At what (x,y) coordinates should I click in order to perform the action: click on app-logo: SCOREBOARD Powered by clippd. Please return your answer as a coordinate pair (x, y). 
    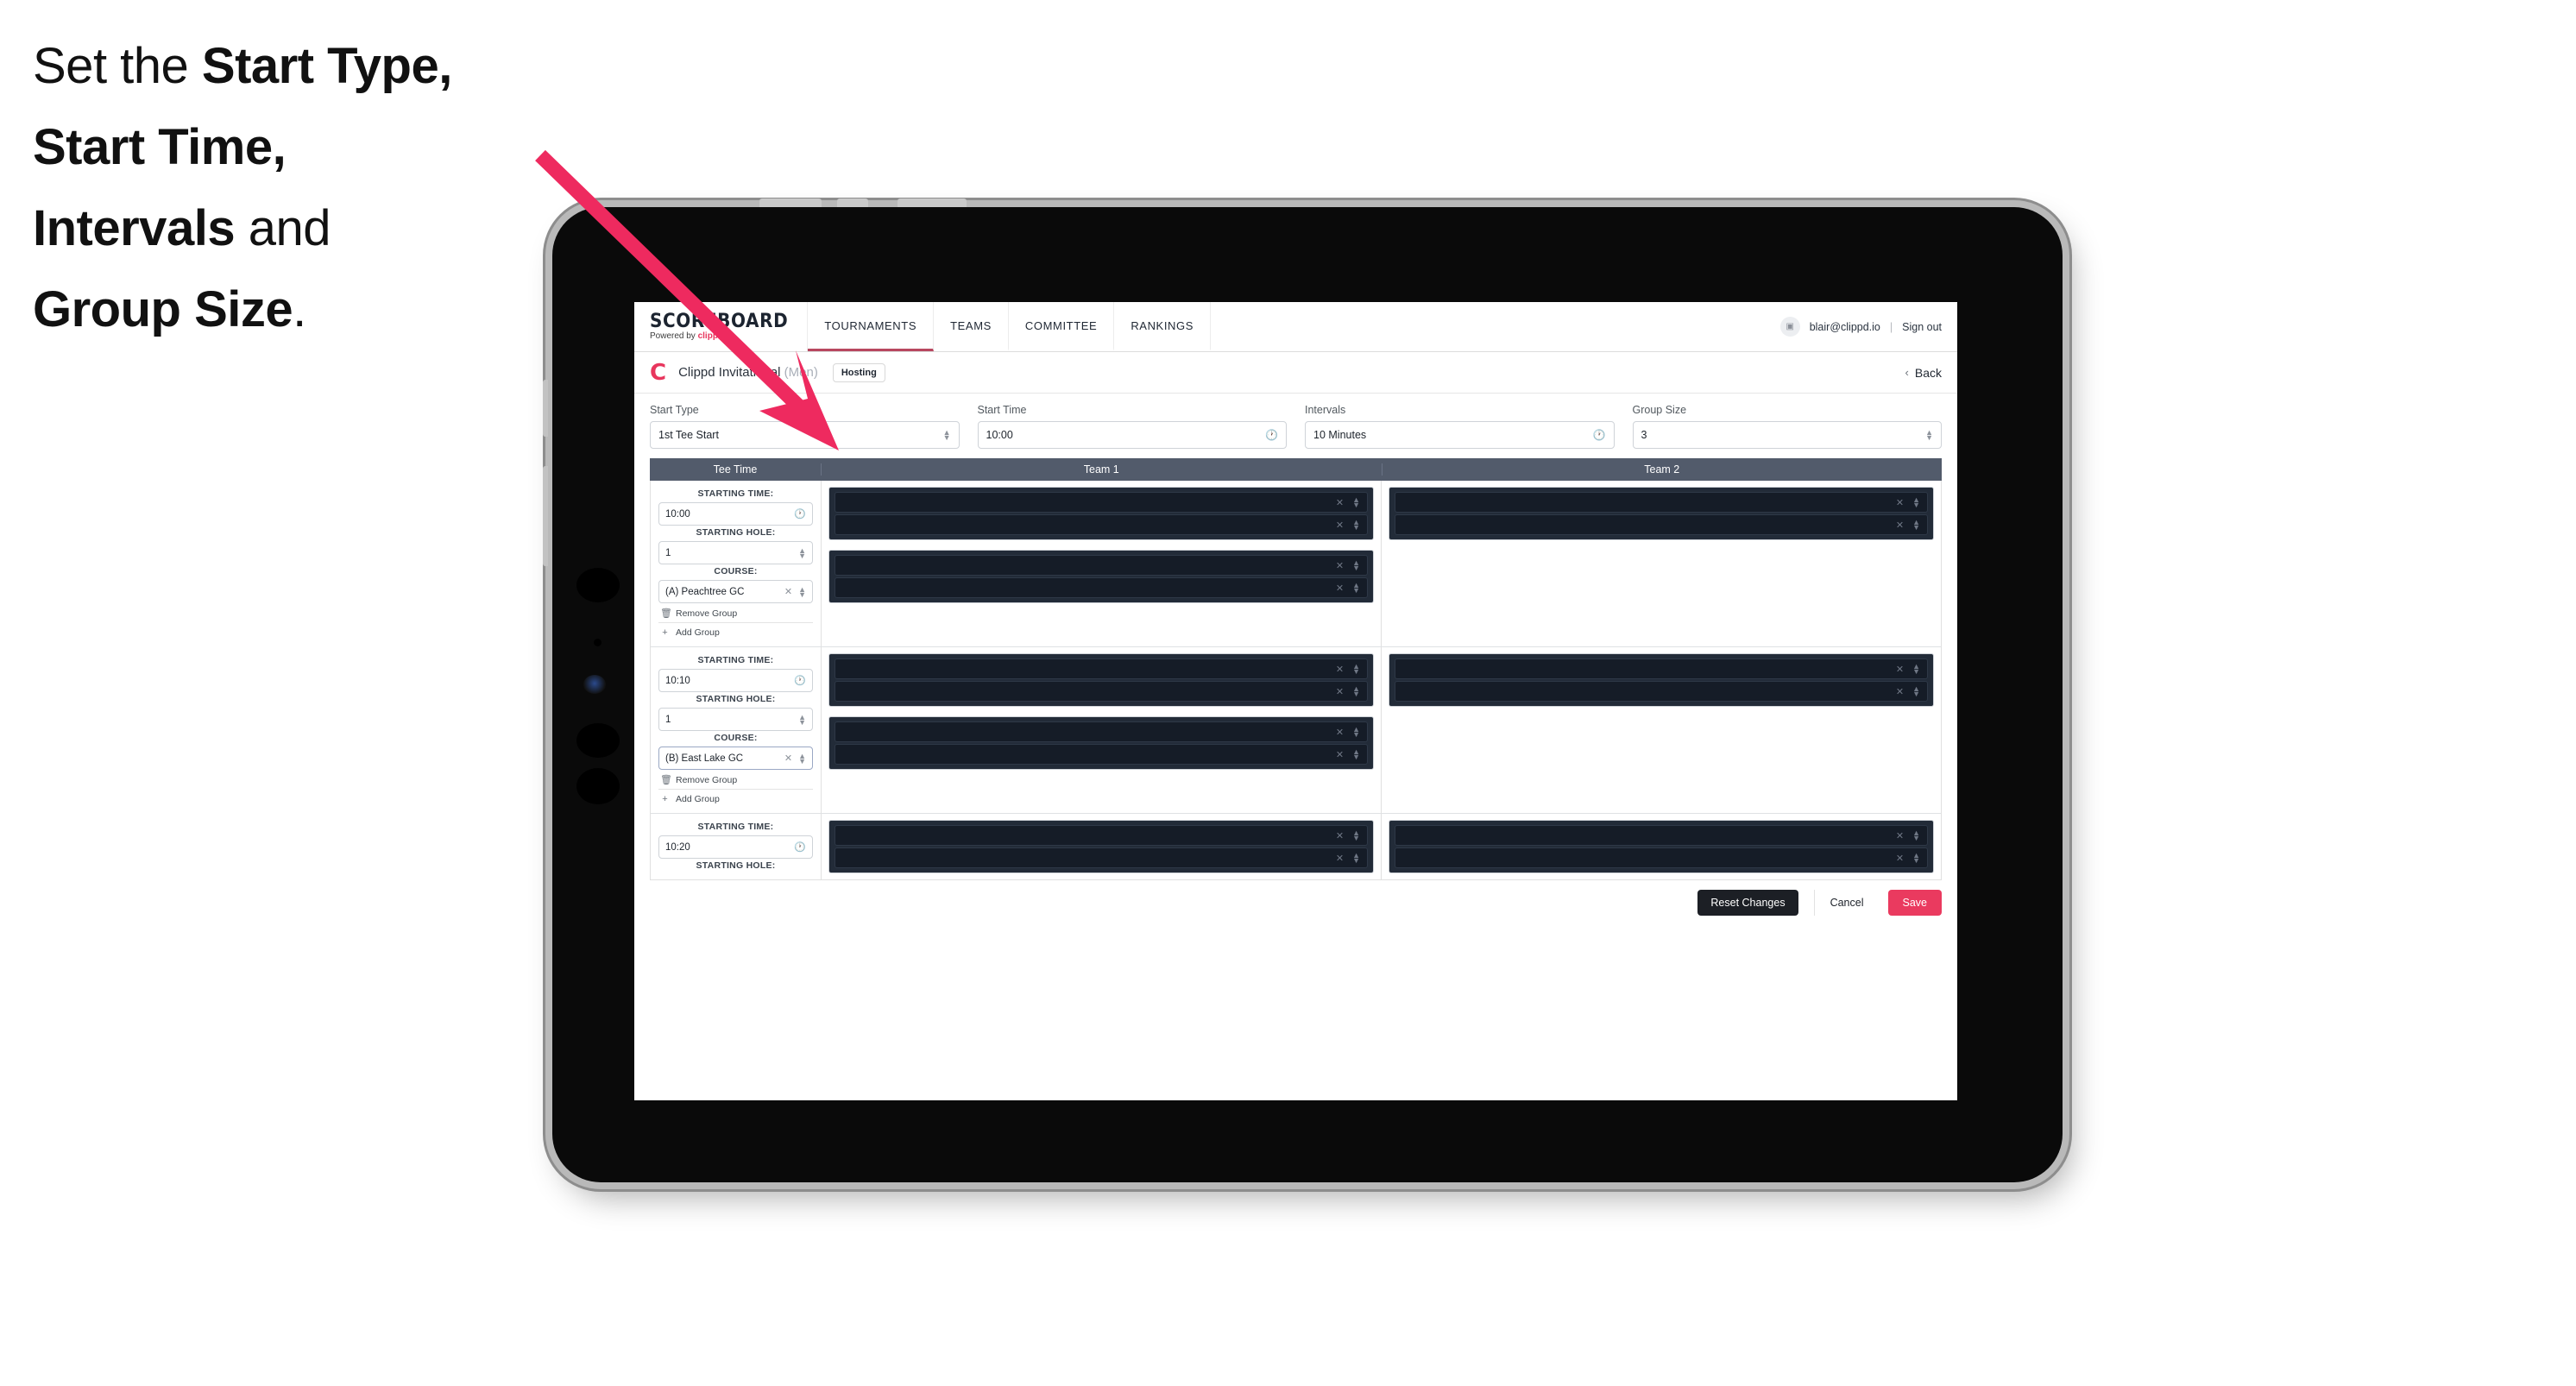
    Looking at the image, I should click on (721, 327).